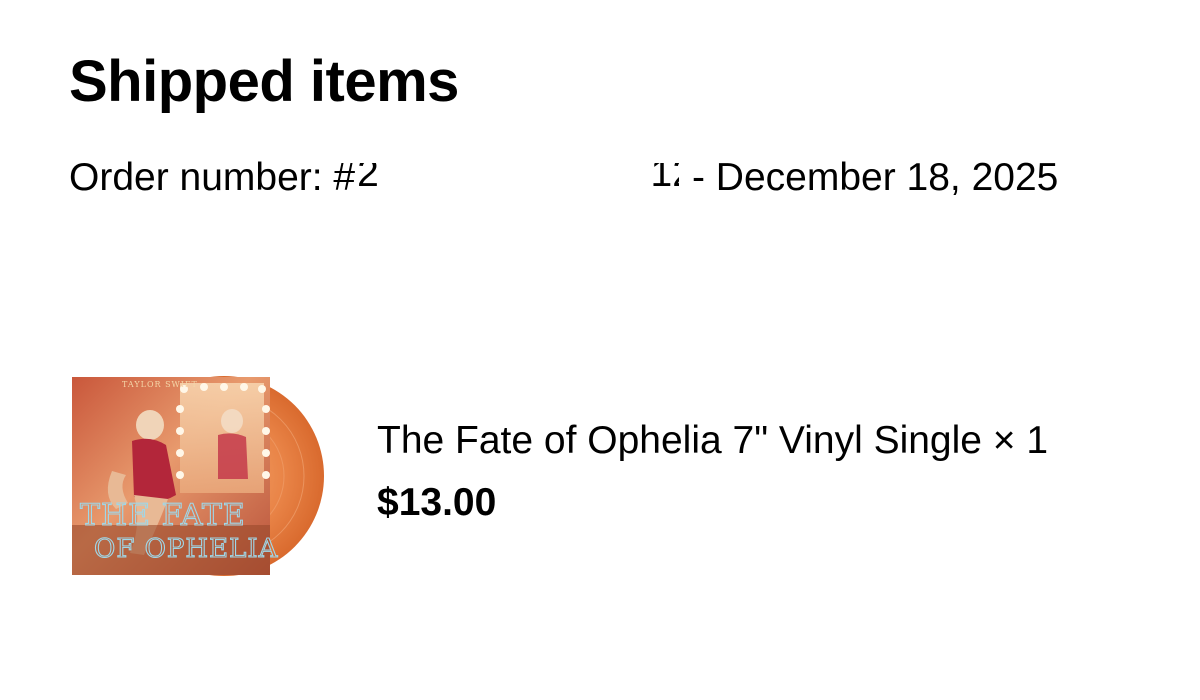  What do you see at coordinates (713, 440) in the screenshot?
I see `item-name: The Fate of Ophelia 7" Vinyl Single × 1` at bounding box center [713, 440].